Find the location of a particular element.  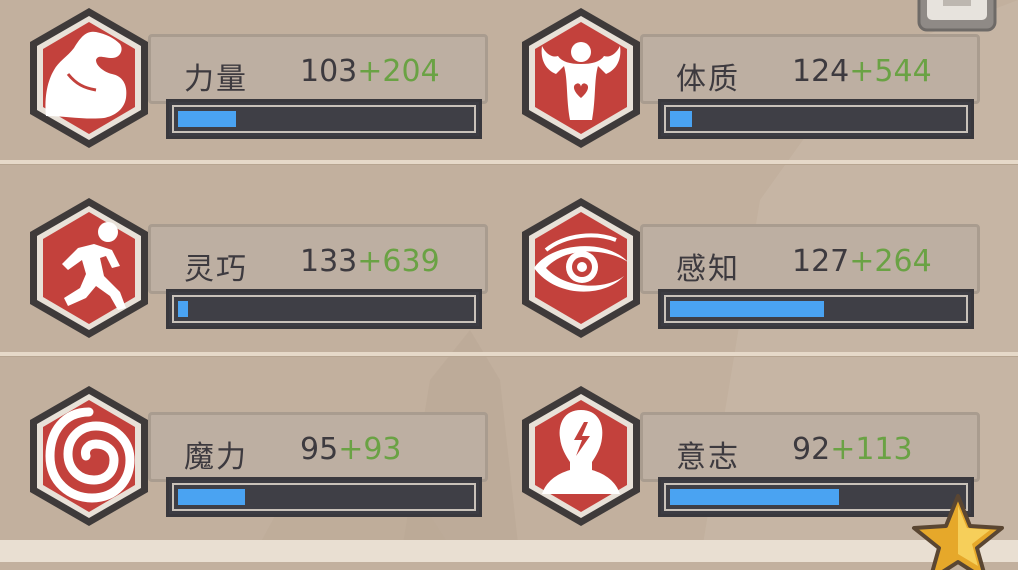

stat-bonus: +639 is located at coordinates (398, 261).